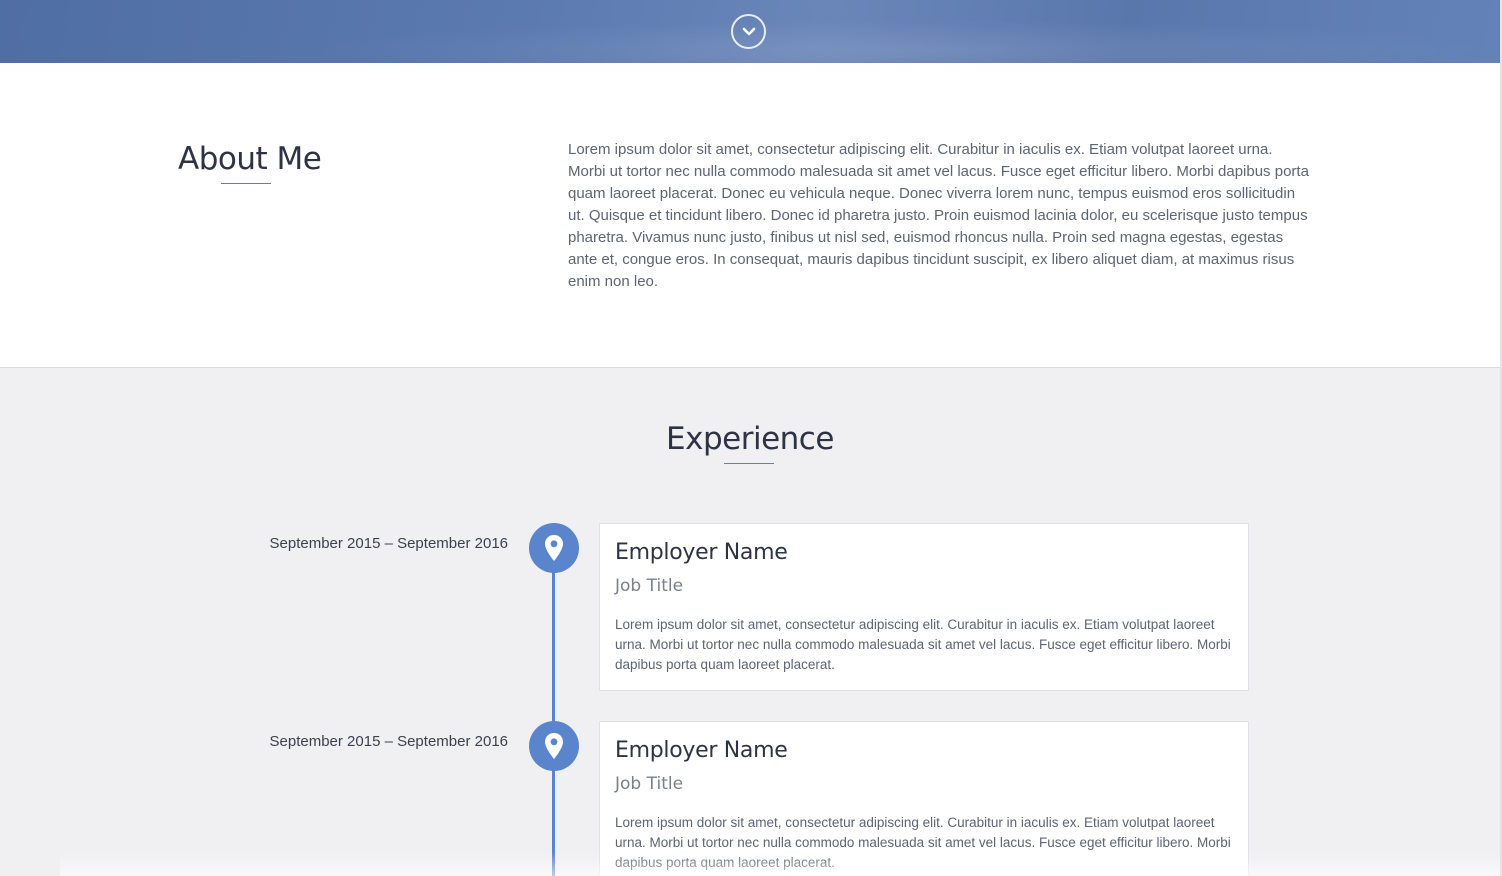 The height and width of the screenshot is (876, 1502). I want to click on chevron-down-icon, so click(748, 31).